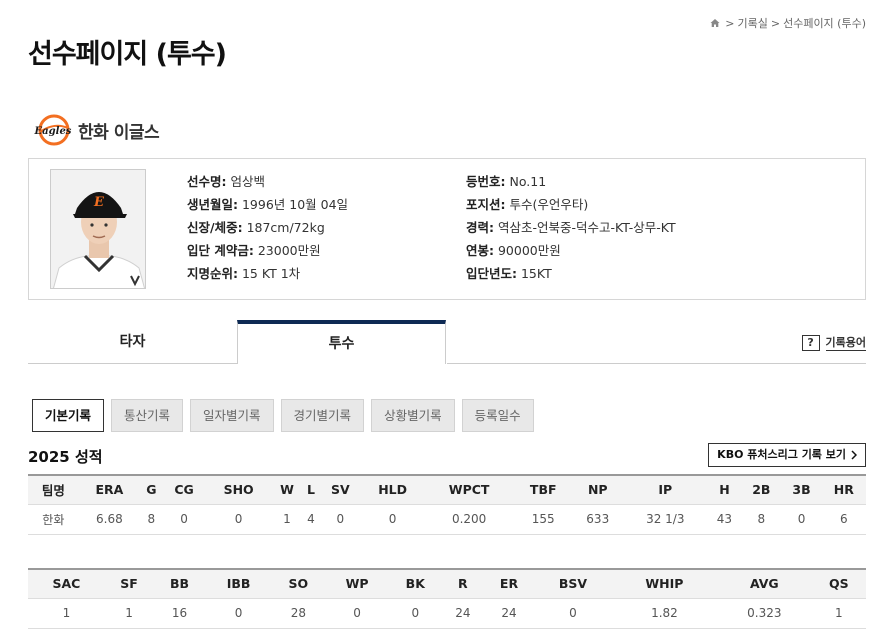  What do you see at coordinates (801, 489) in the screenshot?
I see `col-header: 3B` at bounding box center [801, 489].